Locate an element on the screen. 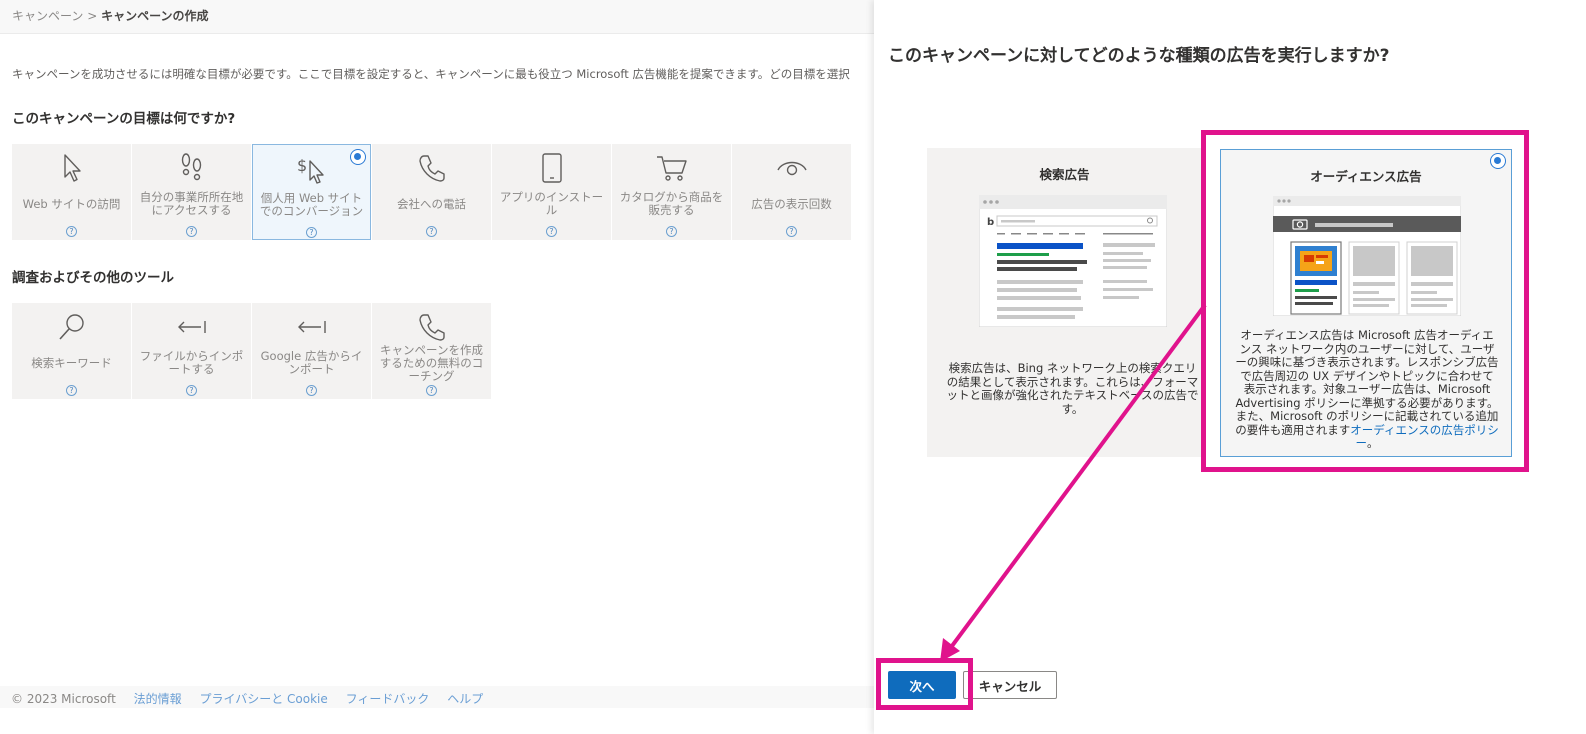 The width and height of the screenshot is (1586, 734). audience-ads-title: オーディエンス広告 is located at coordinates (1366, 176).